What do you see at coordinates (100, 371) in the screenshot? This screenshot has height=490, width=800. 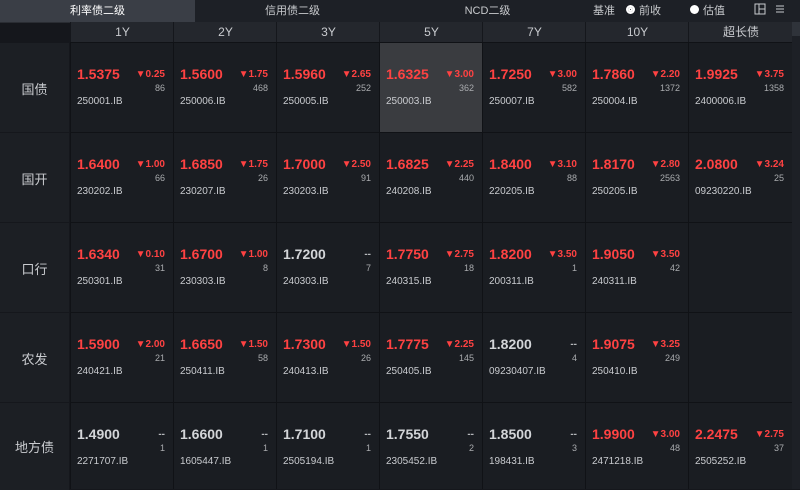 I see `bond-code: 240421.IB` at bounding box center [100, 371].